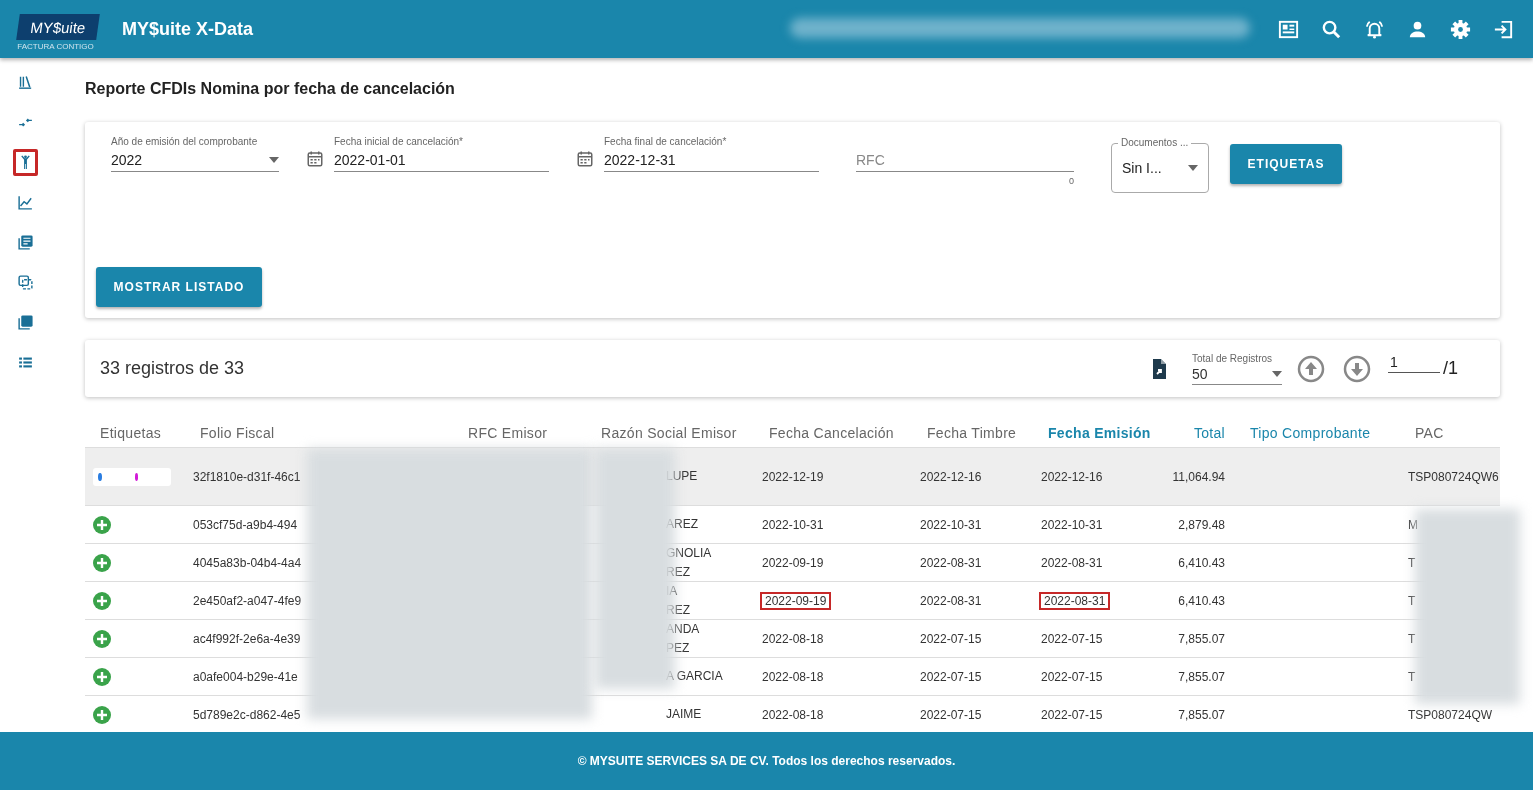 Image resolution: width=1533 pixels, height=790 pixels. I want to click on scroll-down-button, so click(1357, 368).